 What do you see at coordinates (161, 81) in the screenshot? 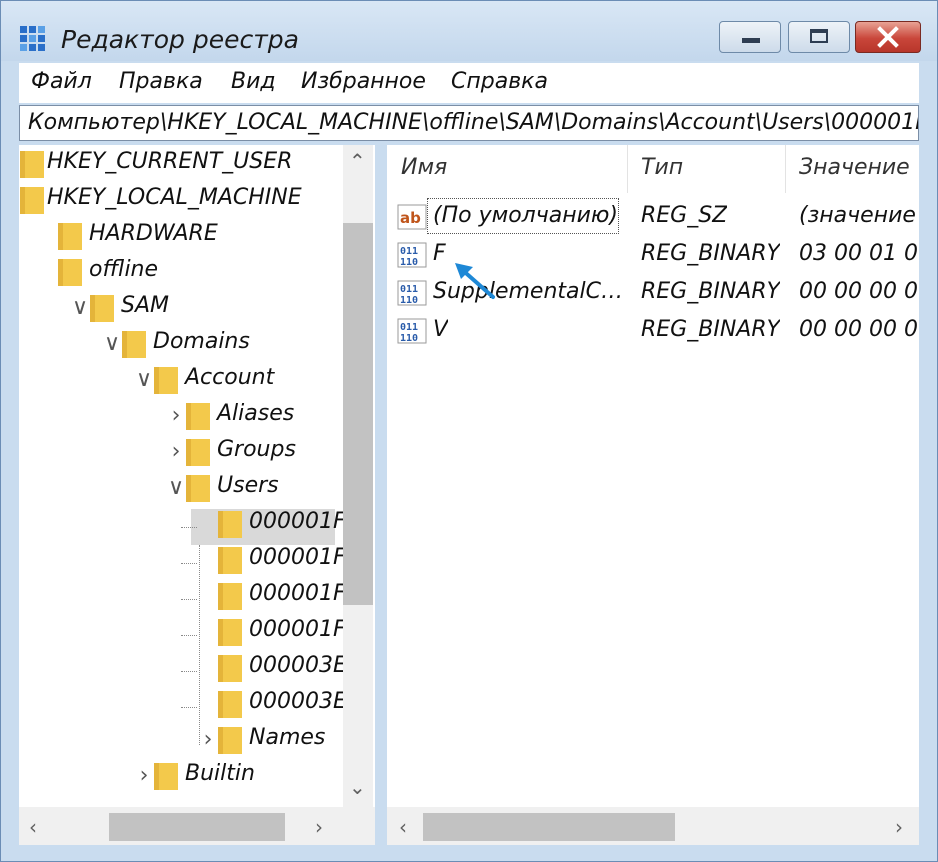
I see `menu-edit: Правка` at bounding box center [161, 81].